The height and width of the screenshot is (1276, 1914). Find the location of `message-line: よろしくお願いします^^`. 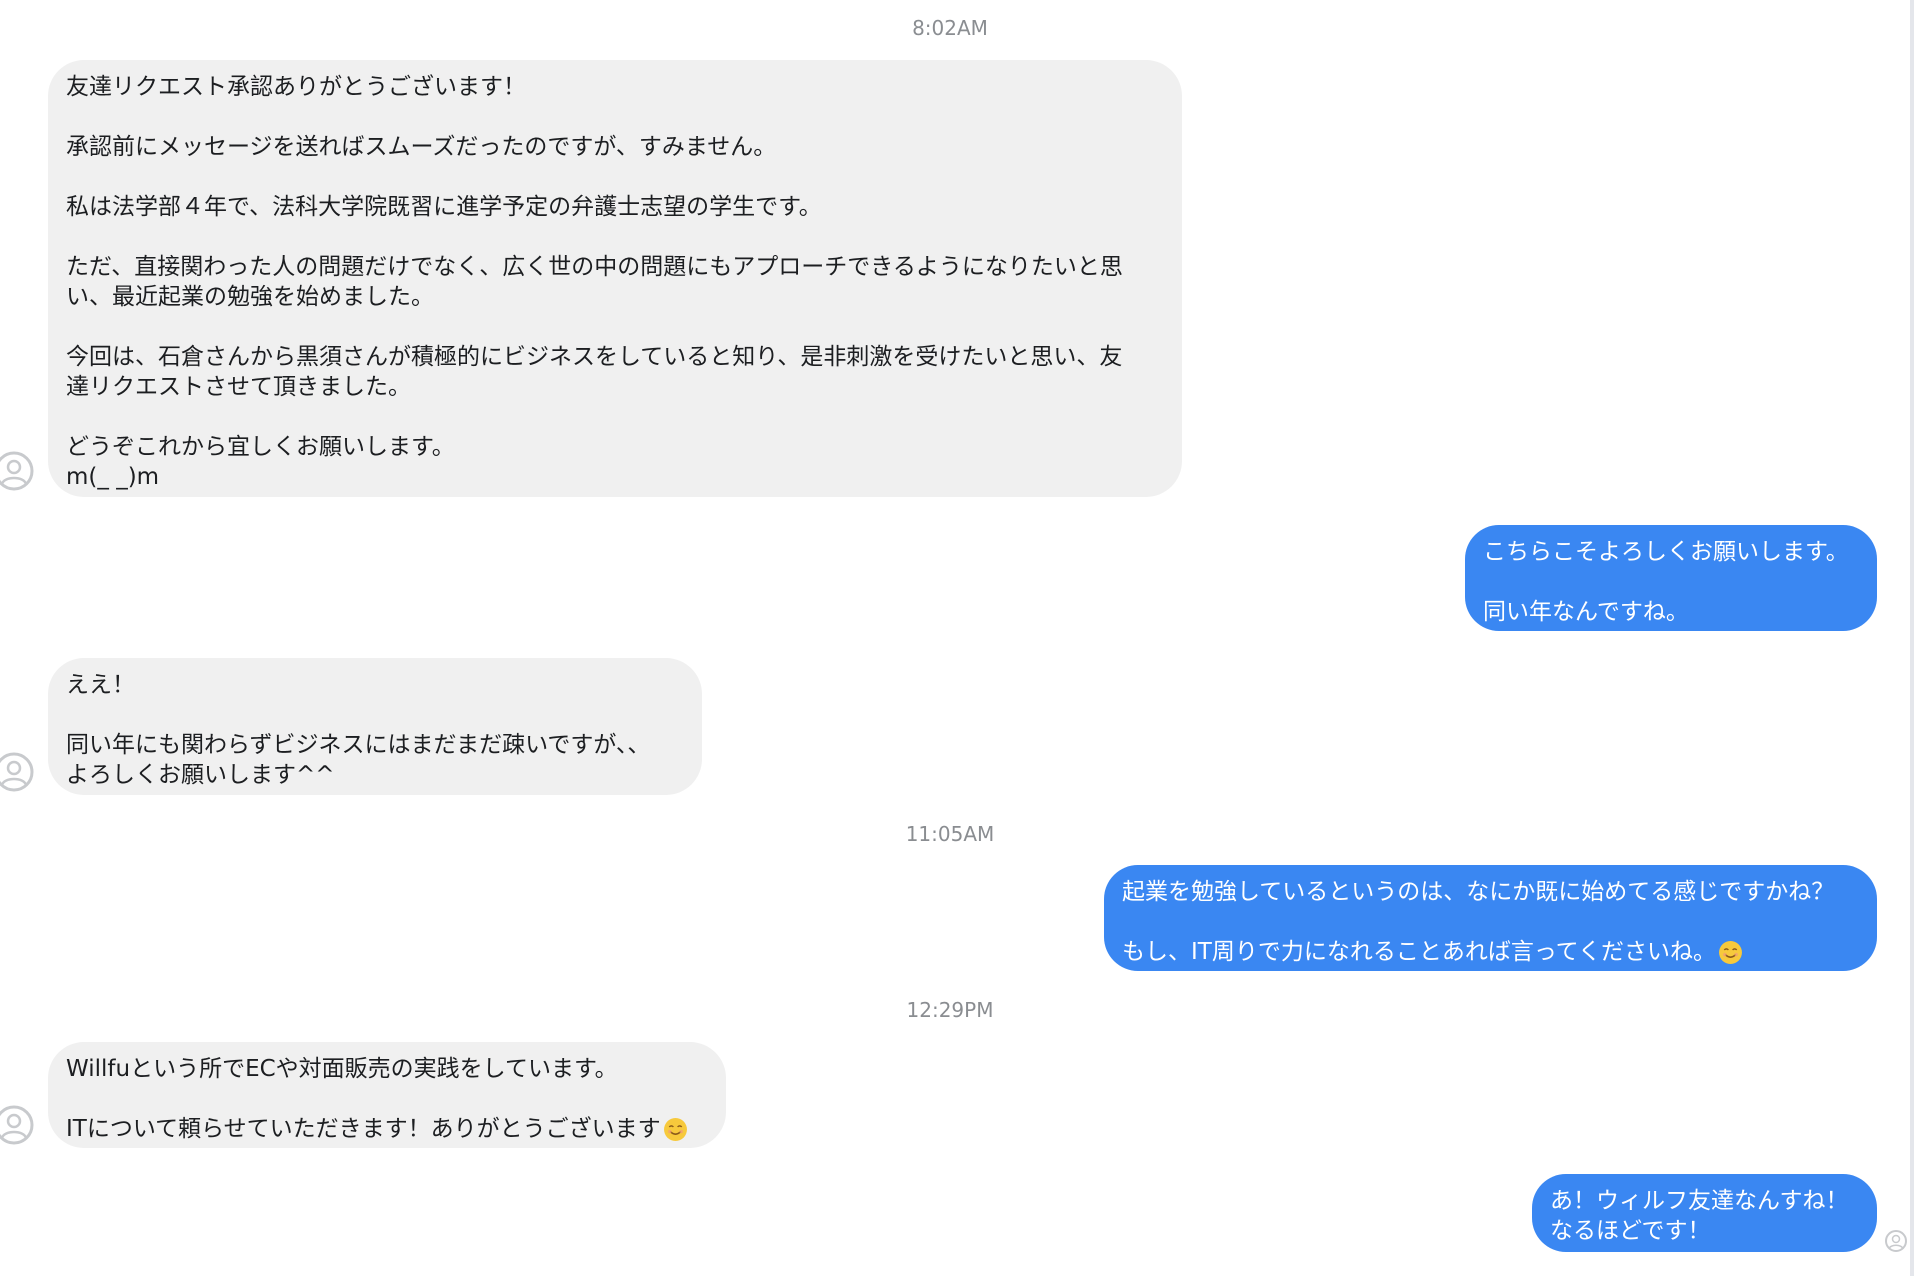

message-line: よろしくお願いします^^ is located at coordinates (200, 775).